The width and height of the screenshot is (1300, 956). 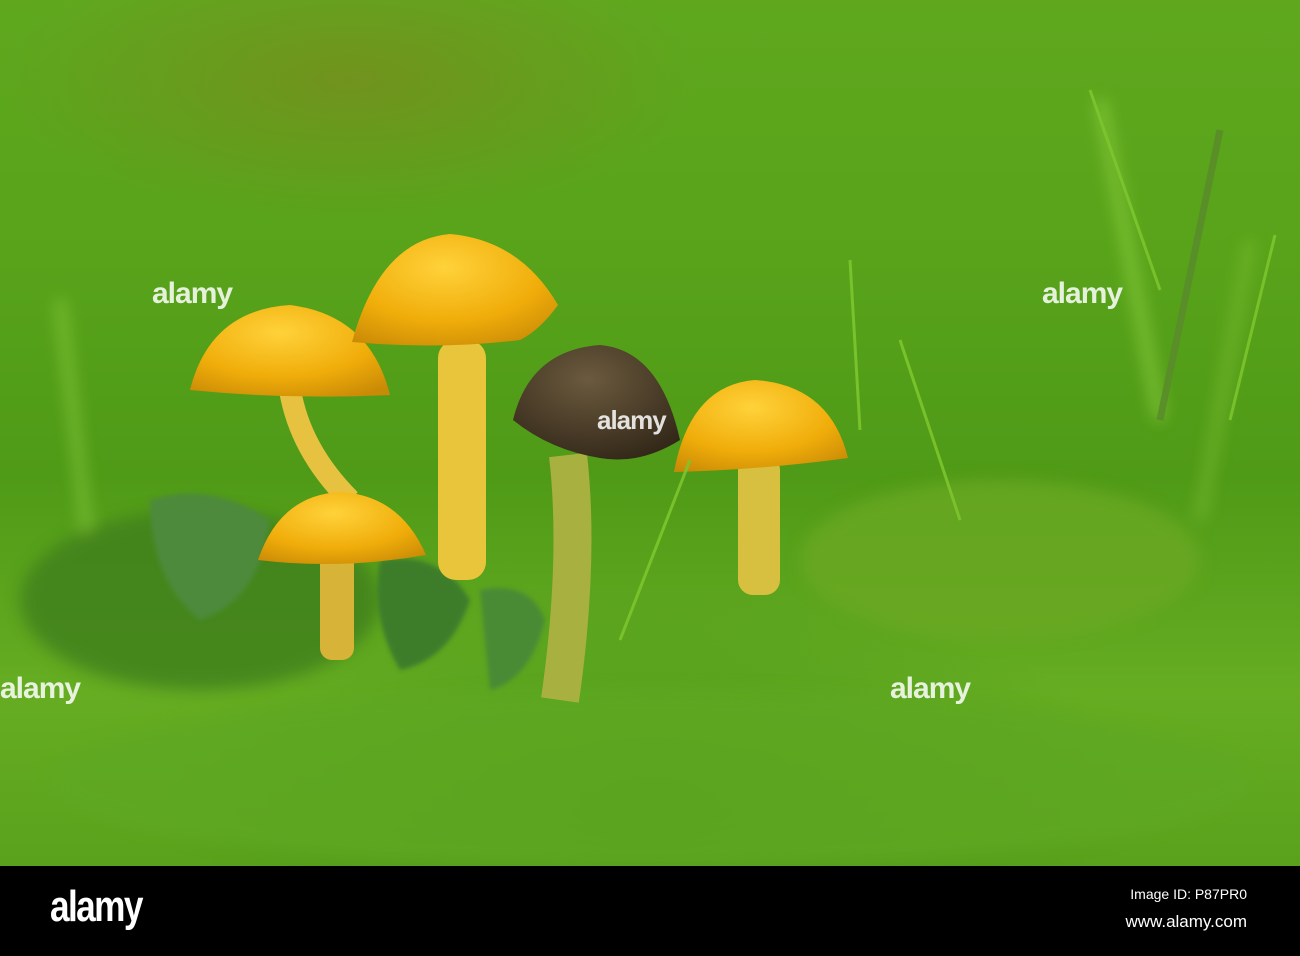 What do you see at coordinates (1186, 921) in the screenshot?
I see `site-url: www.alamy.com` at bounding box center [1186, 921].